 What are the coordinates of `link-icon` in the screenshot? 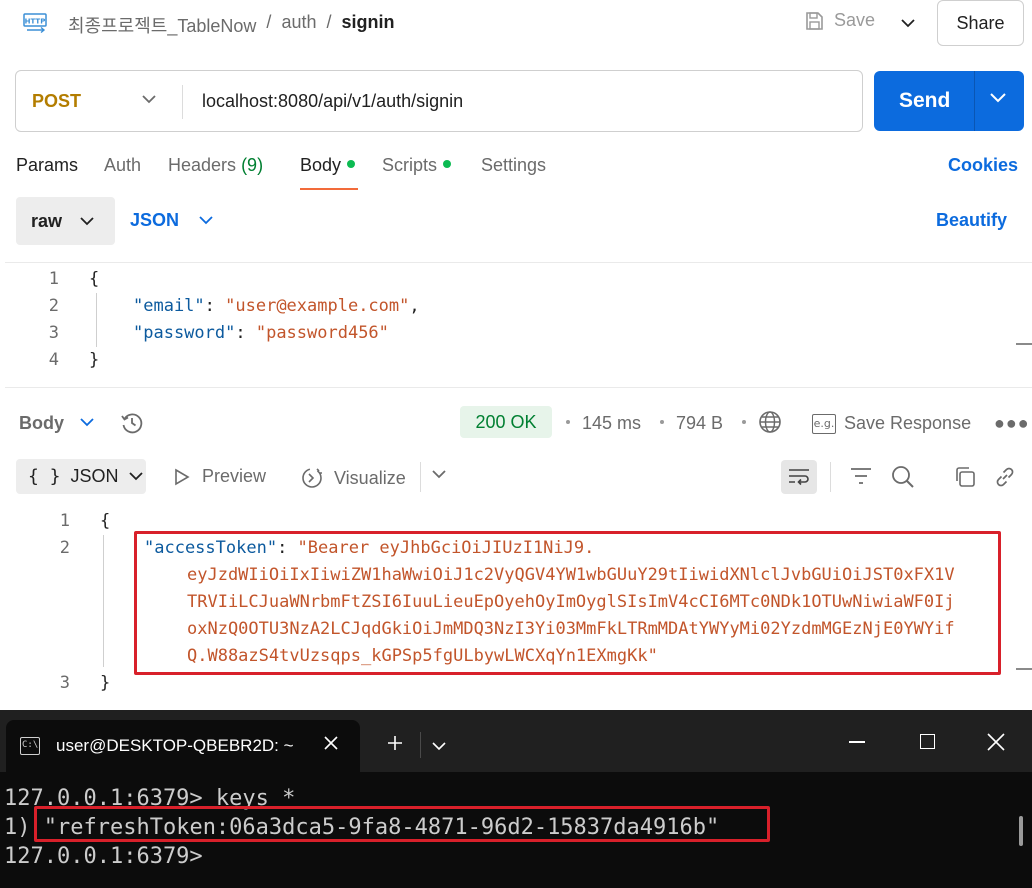 It's located at (1005, 477).